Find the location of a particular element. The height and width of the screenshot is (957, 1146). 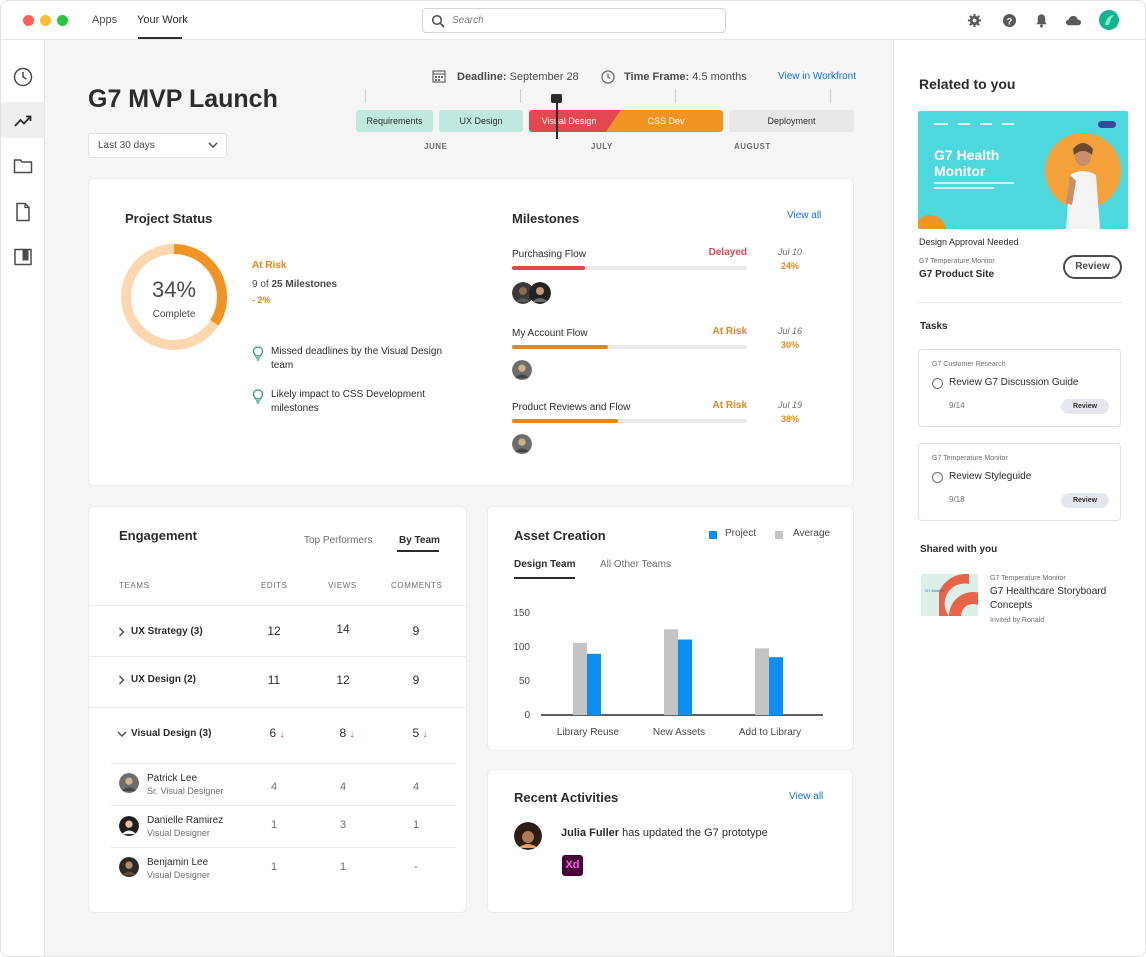

risk-status: At Risk is located at coordinates (269, 265).